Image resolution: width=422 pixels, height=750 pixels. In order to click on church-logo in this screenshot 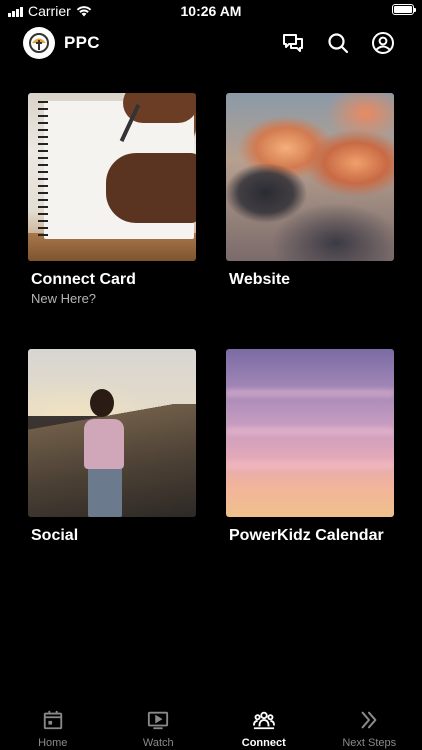, I will do `click(39, 43)`.